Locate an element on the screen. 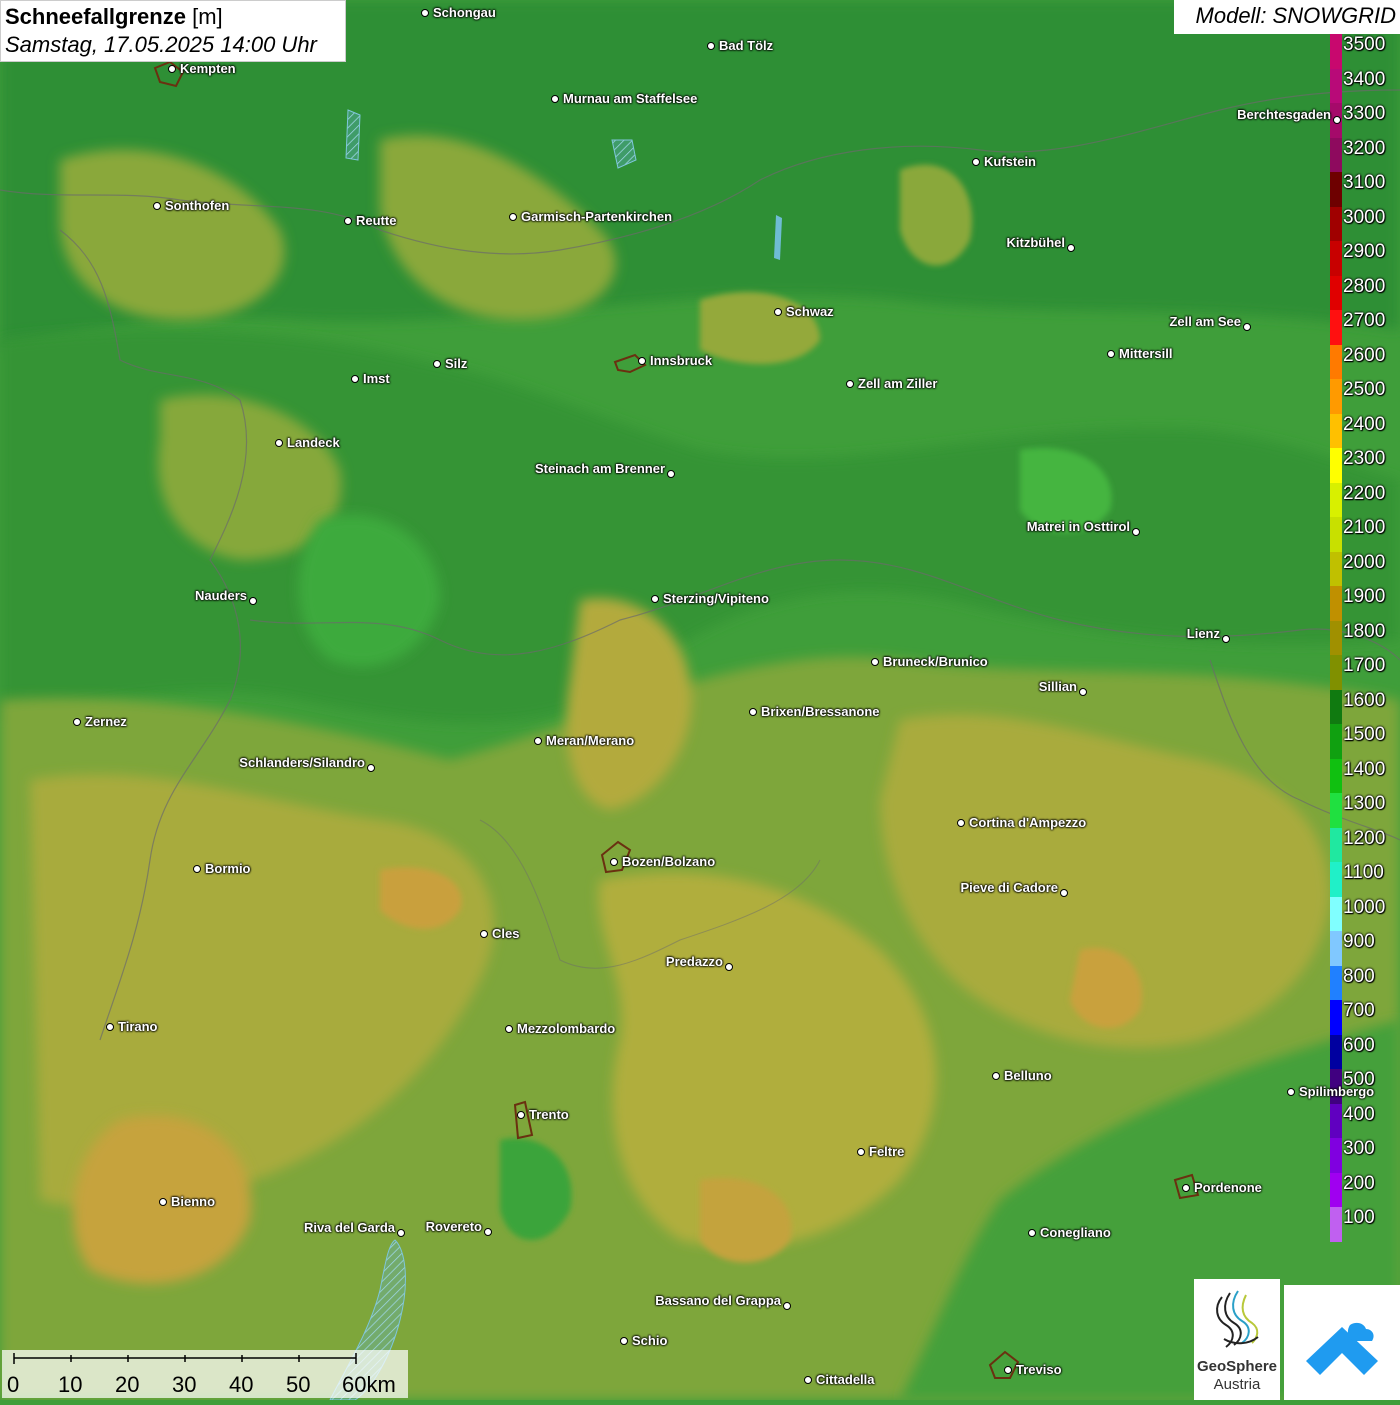  city-label: Bruneck/Brunico is located at coordinates (935, 661).